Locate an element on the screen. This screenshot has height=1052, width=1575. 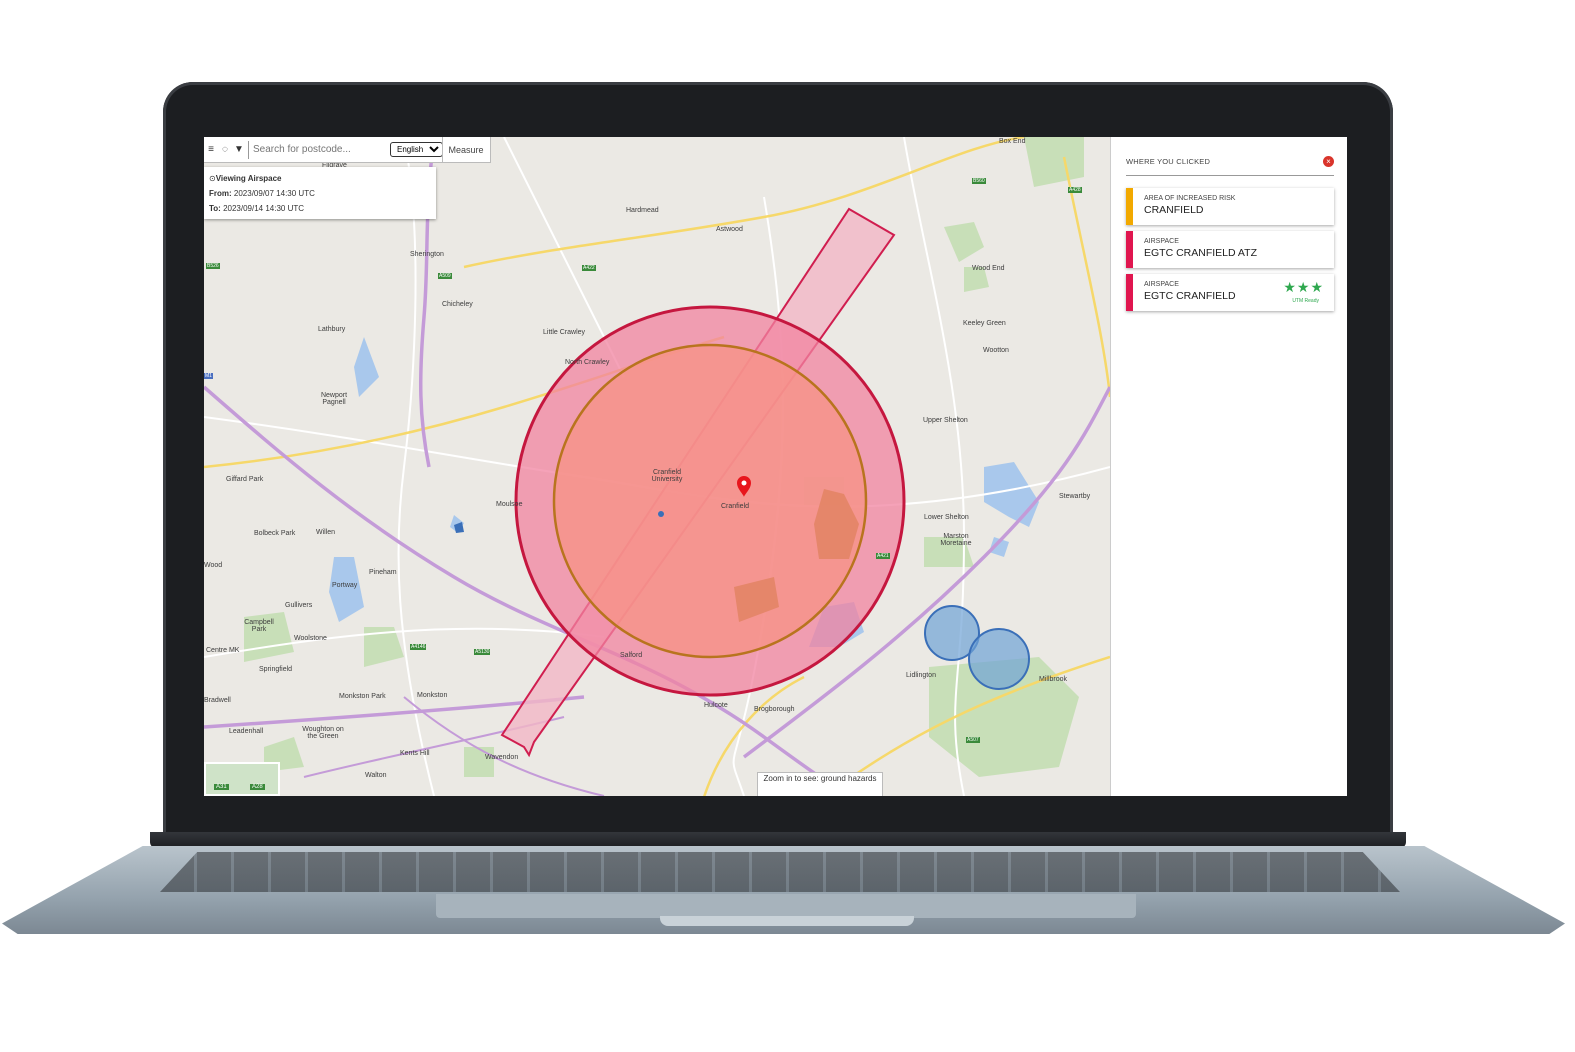
place-label: Marston Moretaine is located at coordinates (956, 540).